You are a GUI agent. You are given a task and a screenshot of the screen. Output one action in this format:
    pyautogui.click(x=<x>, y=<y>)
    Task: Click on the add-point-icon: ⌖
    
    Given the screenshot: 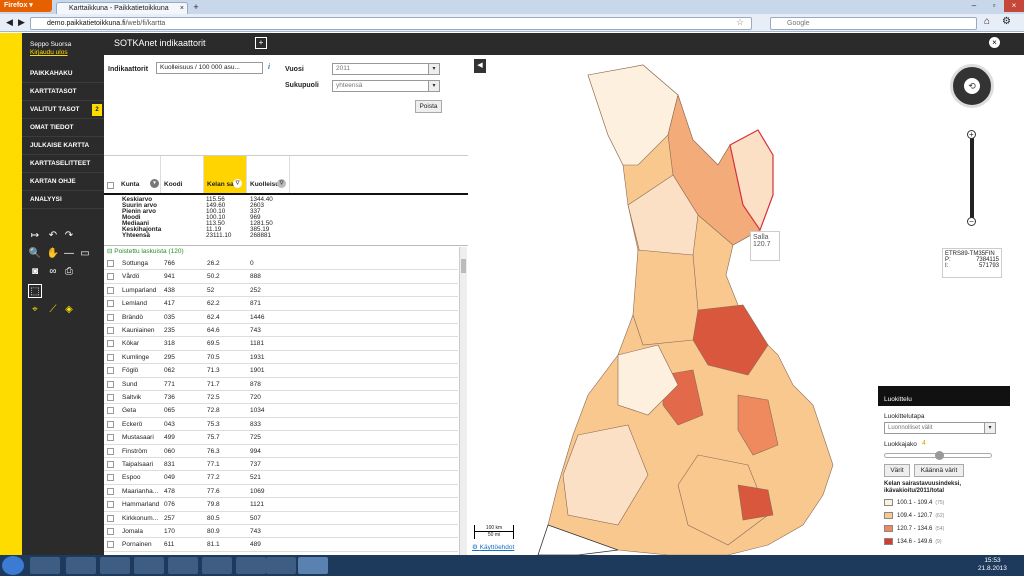 What is the action you would take?
    pyautogui.click(x=35, y=310)
    